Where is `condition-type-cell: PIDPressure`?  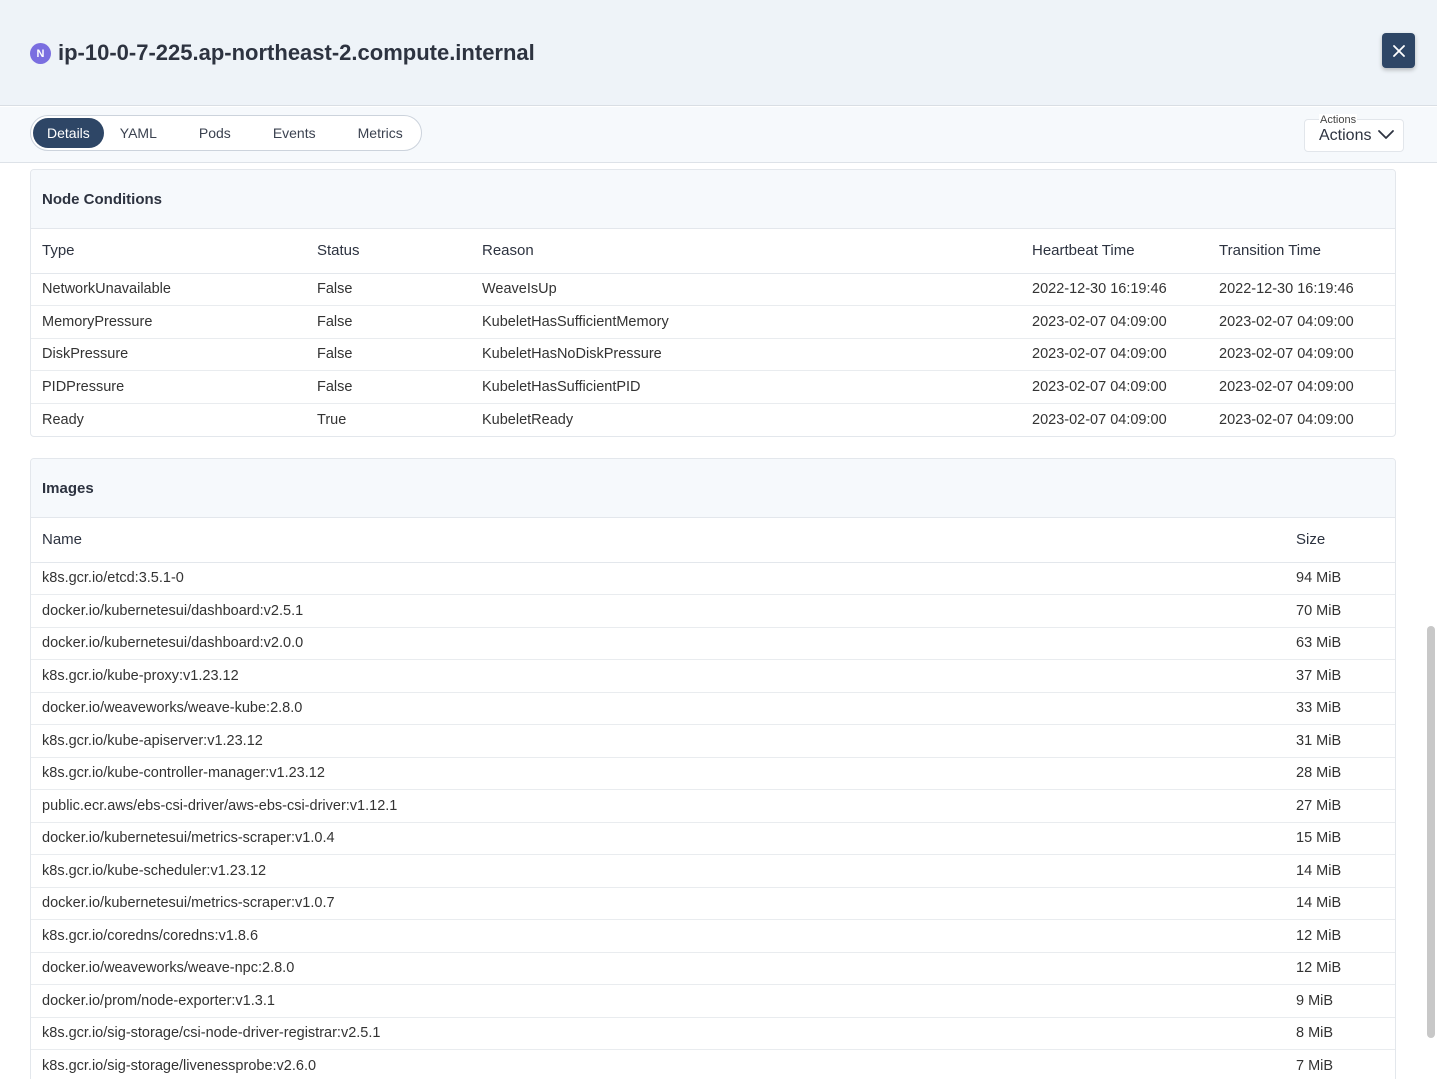 condition-type-cell: PIDPressure is located at coordinates (168, 387).